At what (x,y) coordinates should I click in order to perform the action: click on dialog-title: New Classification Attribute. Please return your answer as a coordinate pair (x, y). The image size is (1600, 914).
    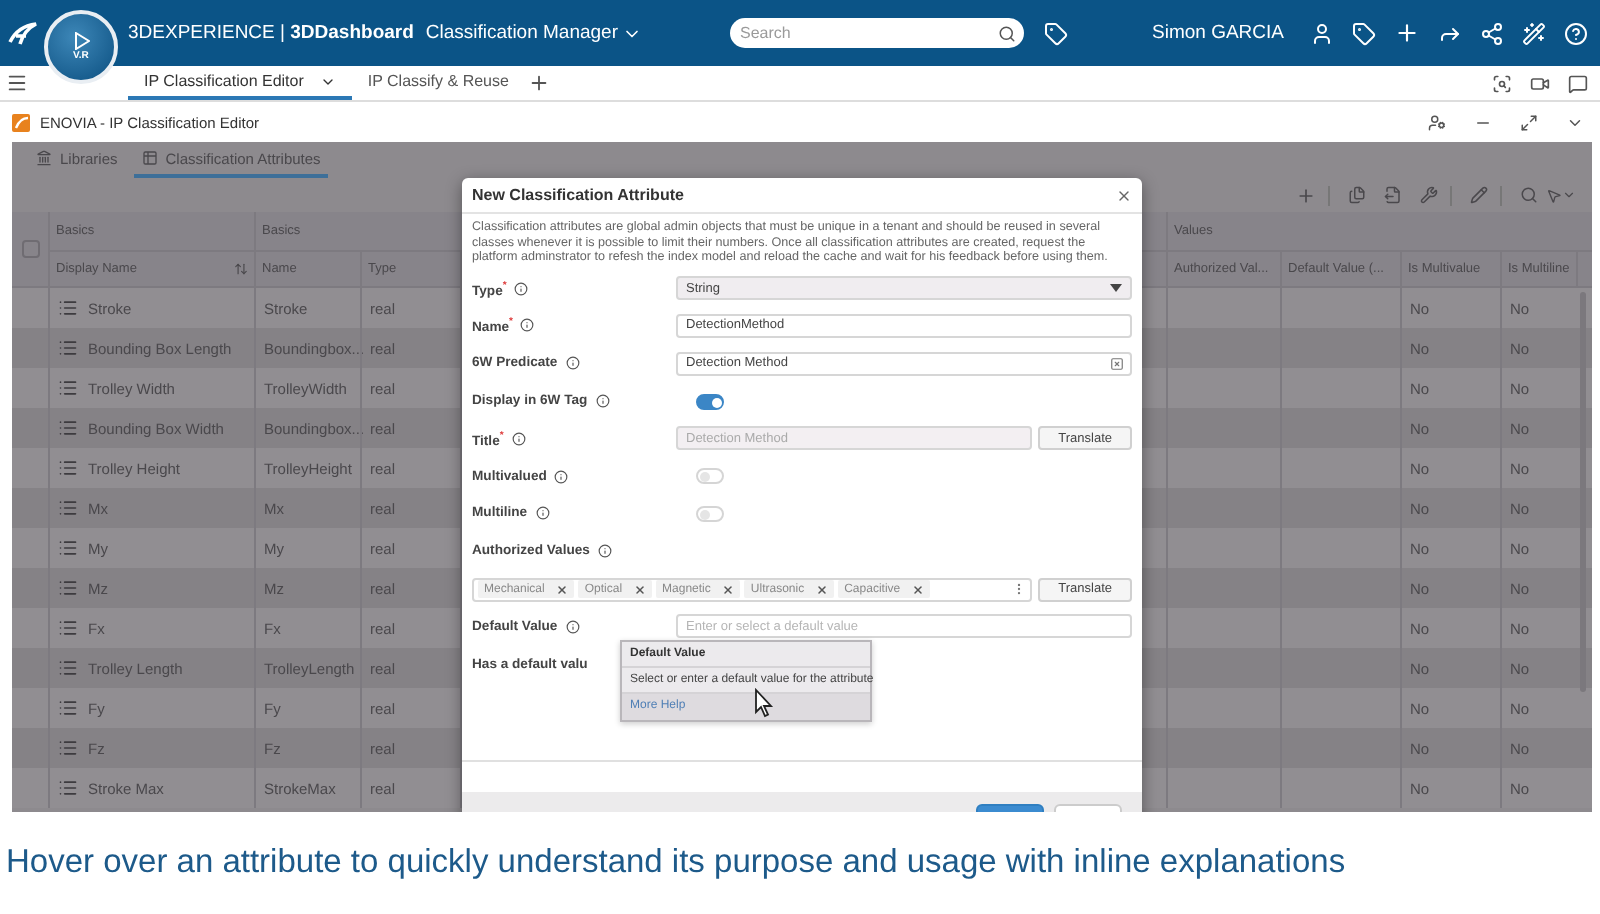
    Looking at the image, I should click on (578, 195).